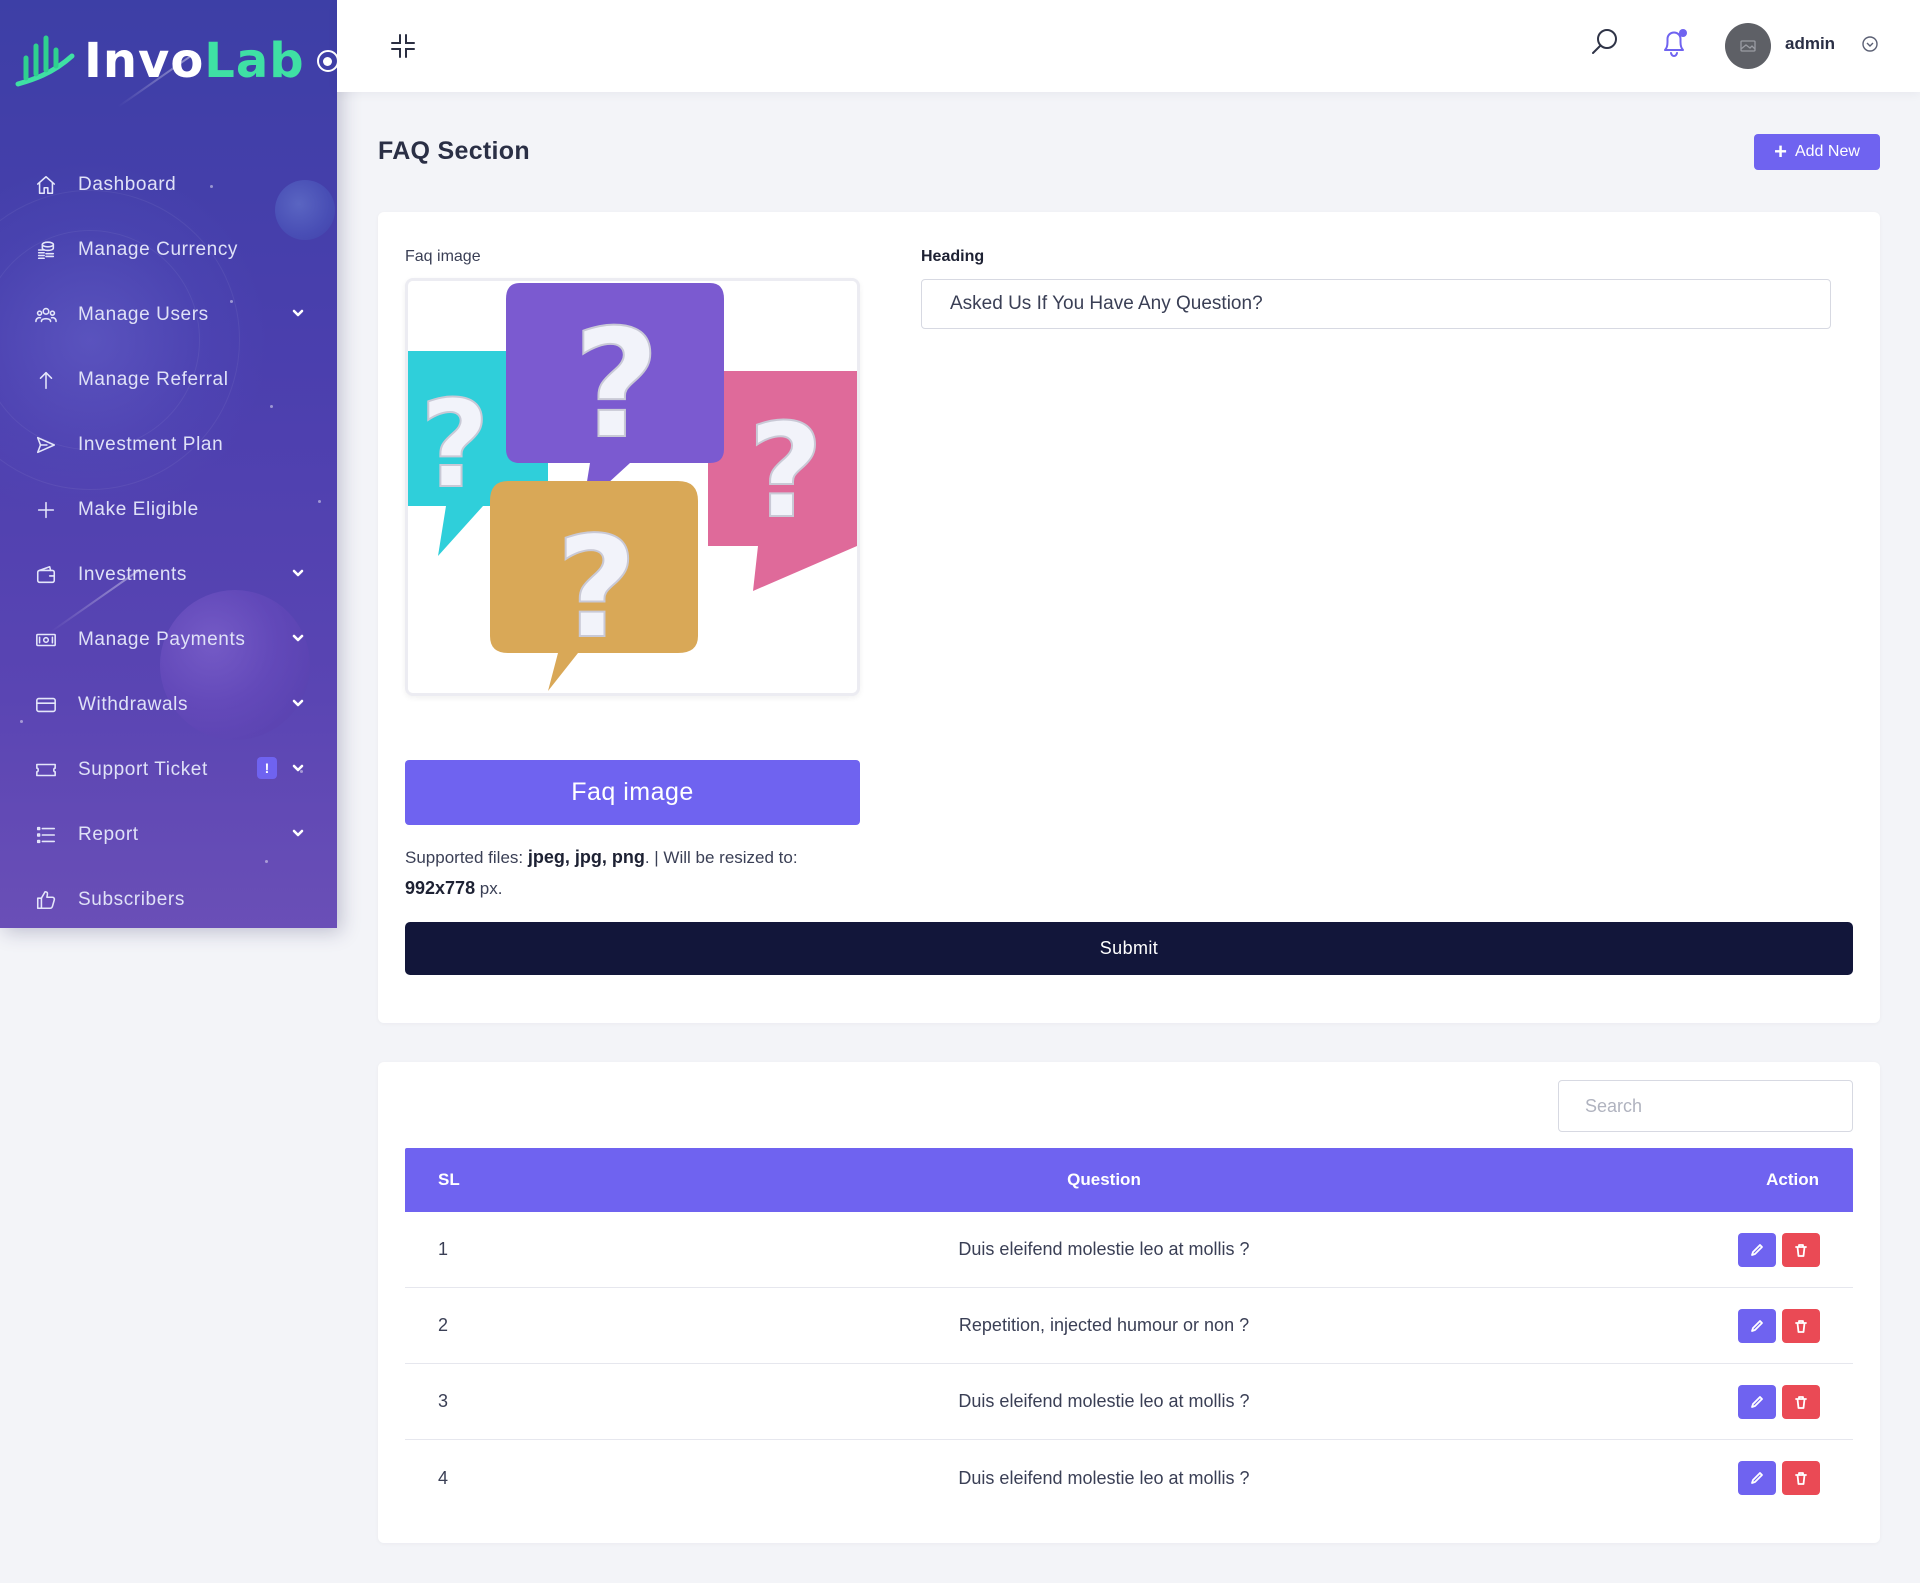  What do you see at coordinates (1376, 304) in the screenshot?
I see `heading-input` at bounding box center [1376, 304].